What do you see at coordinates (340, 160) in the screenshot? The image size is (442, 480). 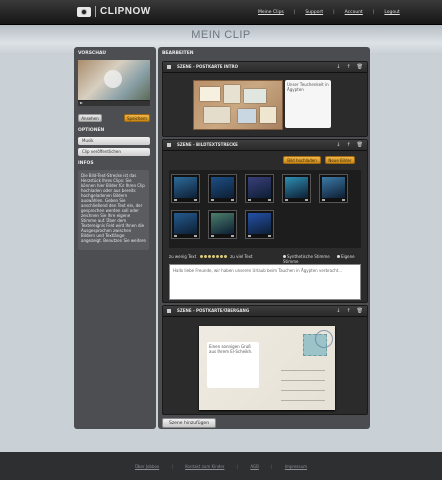 I see `new-images-button: Neue Bilder` at bounding box center [340, 160].